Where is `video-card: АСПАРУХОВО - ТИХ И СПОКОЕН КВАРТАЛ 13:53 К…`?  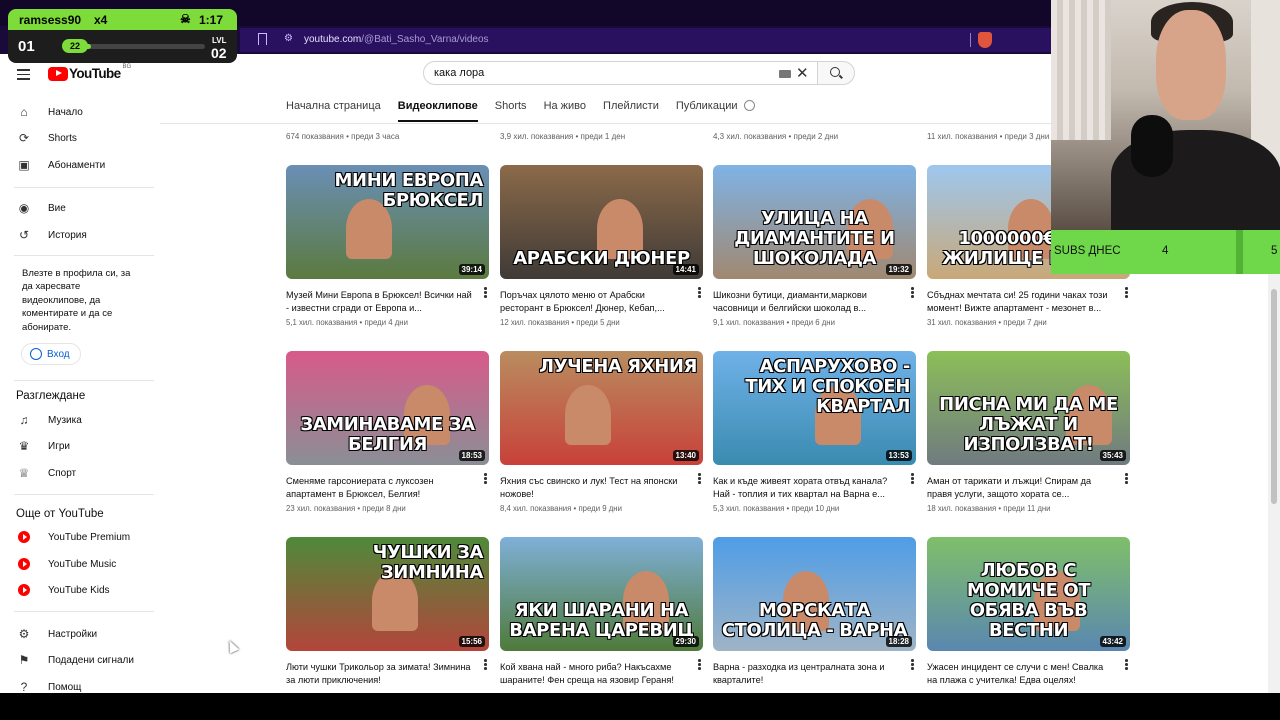 video-card: АСПАРУХОВО - ТИХ И СПОКОЕН КВАРТАЛ 13:53 К… is located at coordinates (814, 432).